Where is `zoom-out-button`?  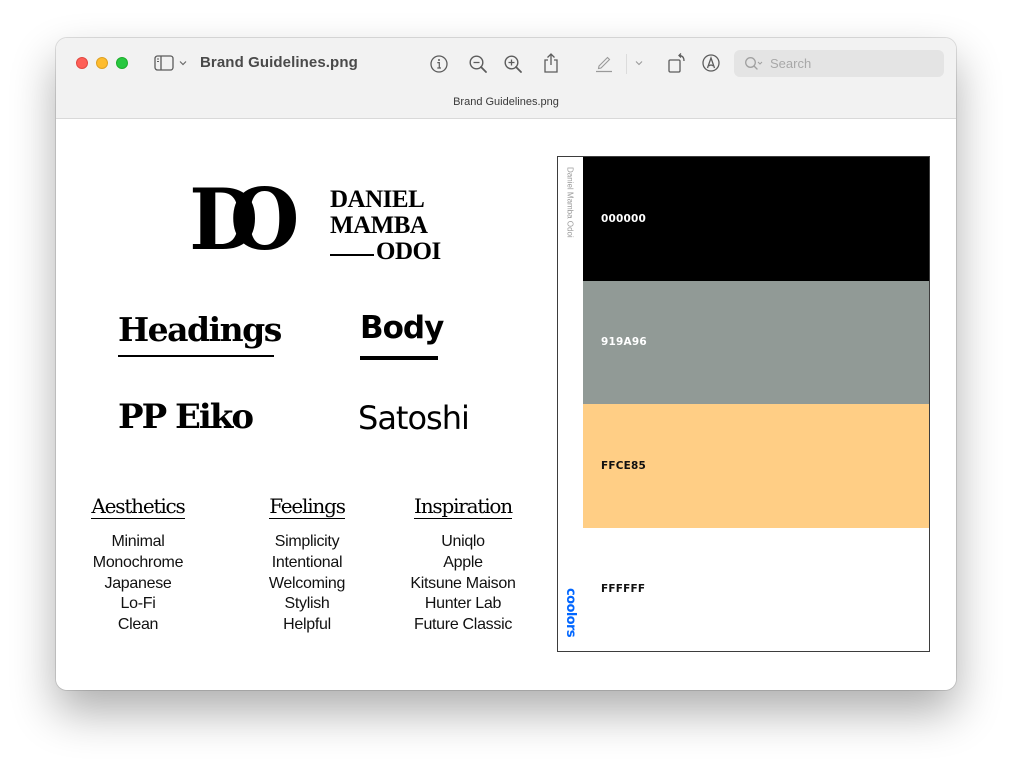
zoom-out-button is located at coordinates (478, 64).